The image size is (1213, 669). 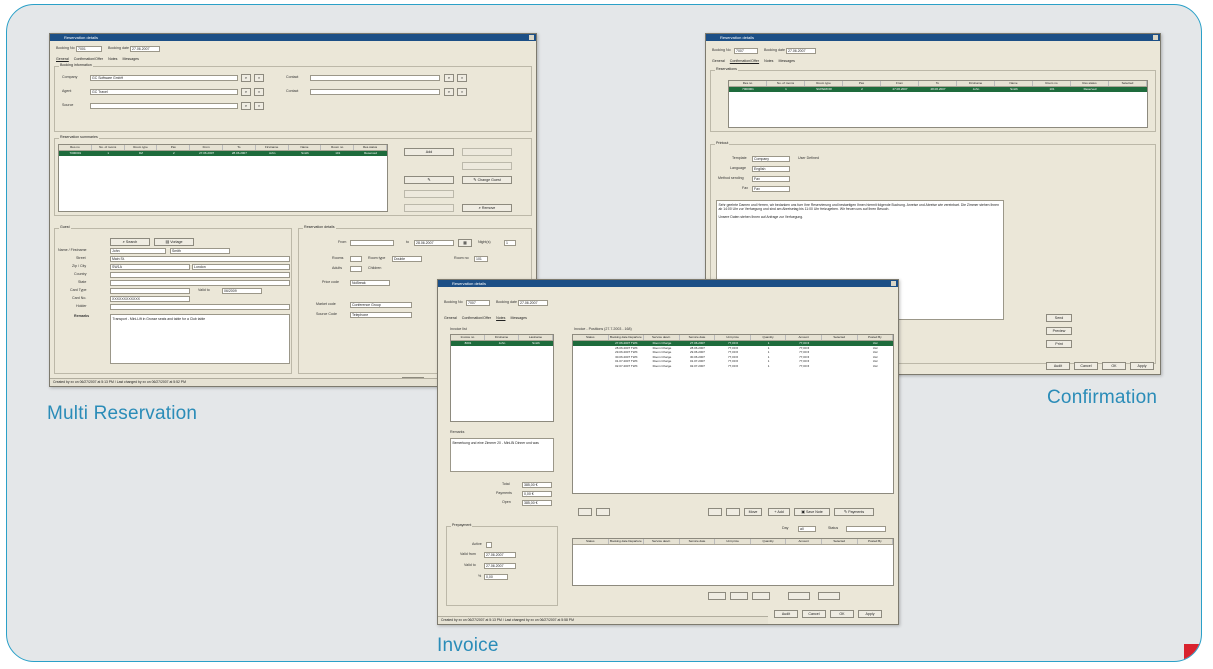 I want to click on save-note-button: ▣ Save Note, so click(x=812, y=512).